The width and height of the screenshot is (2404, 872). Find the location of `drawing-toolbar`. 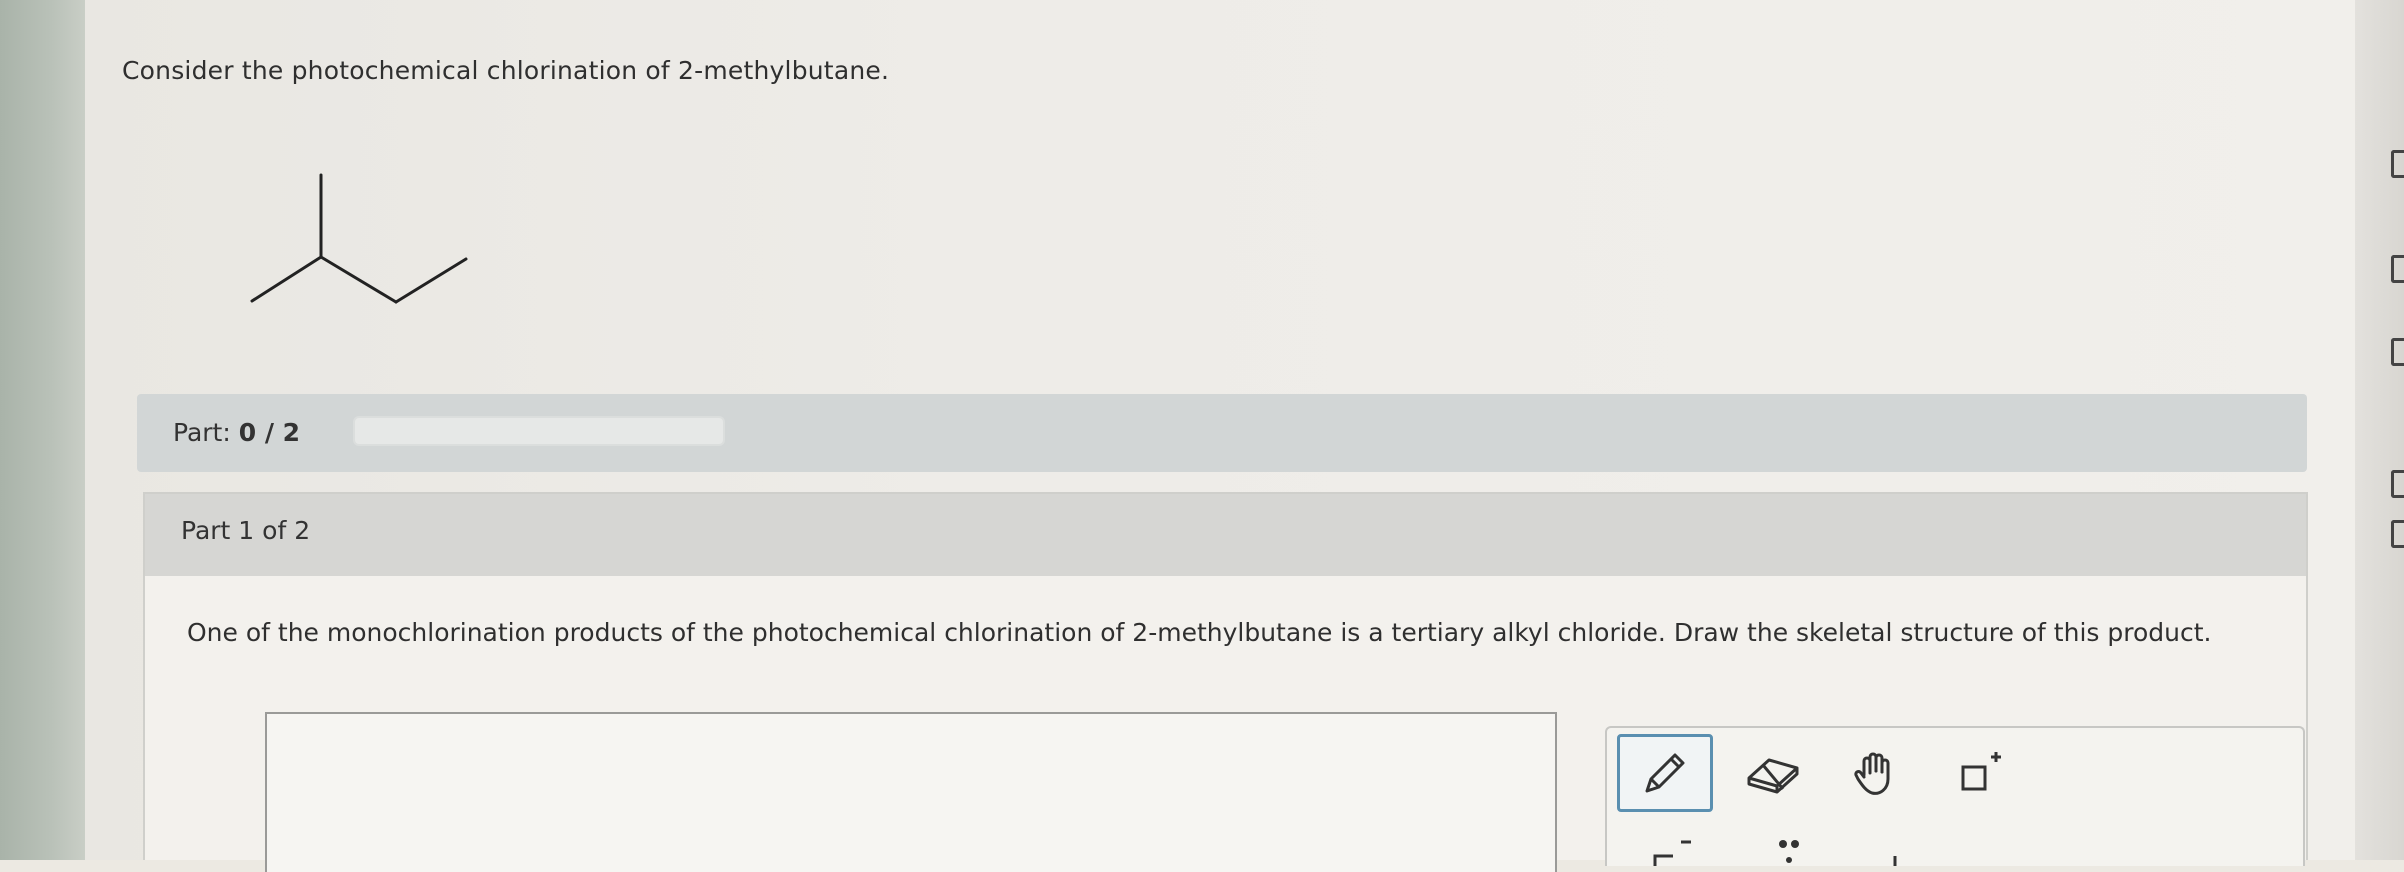

drawing-toolbar is located at coordinates (1955, 796).